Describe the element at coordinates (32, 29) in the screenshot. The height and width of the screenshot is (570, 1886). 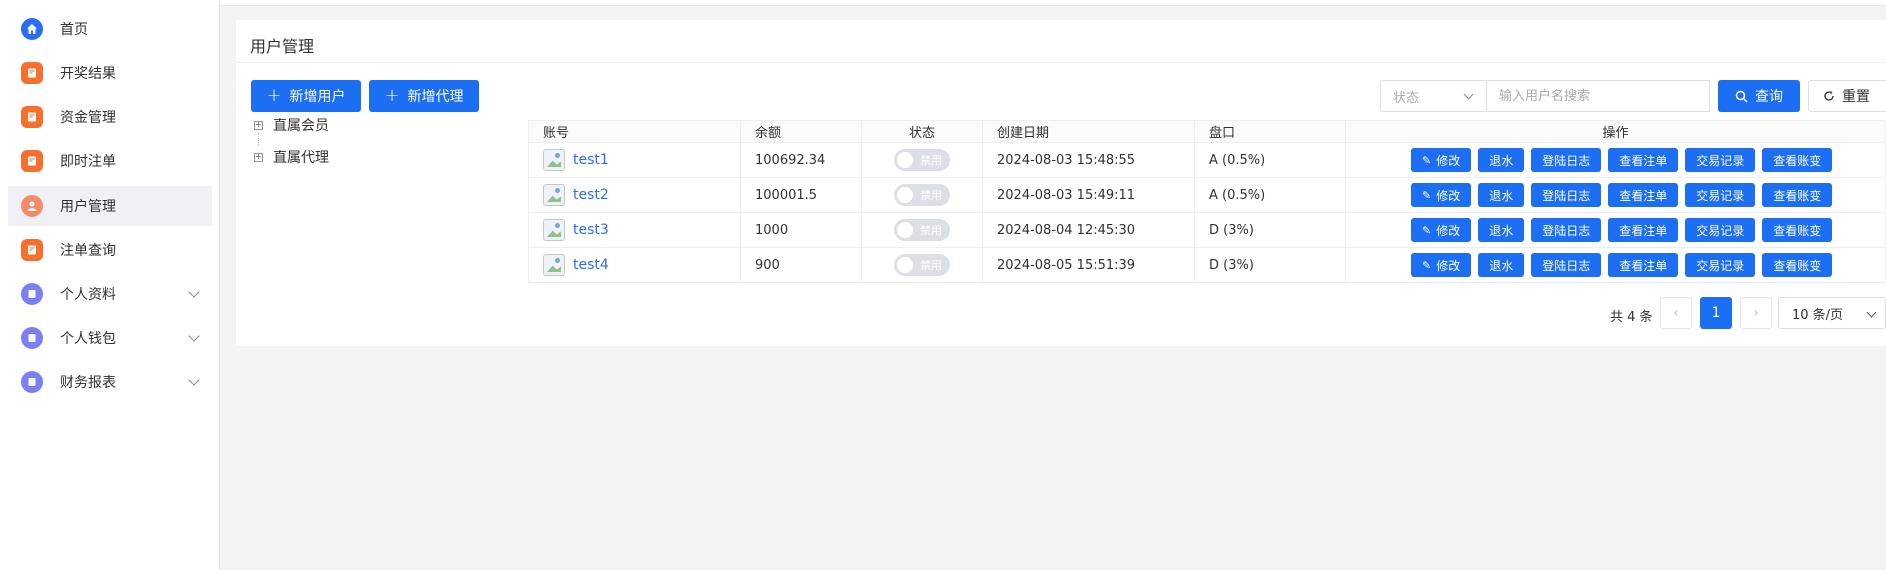
I see `home-icon` at that location.